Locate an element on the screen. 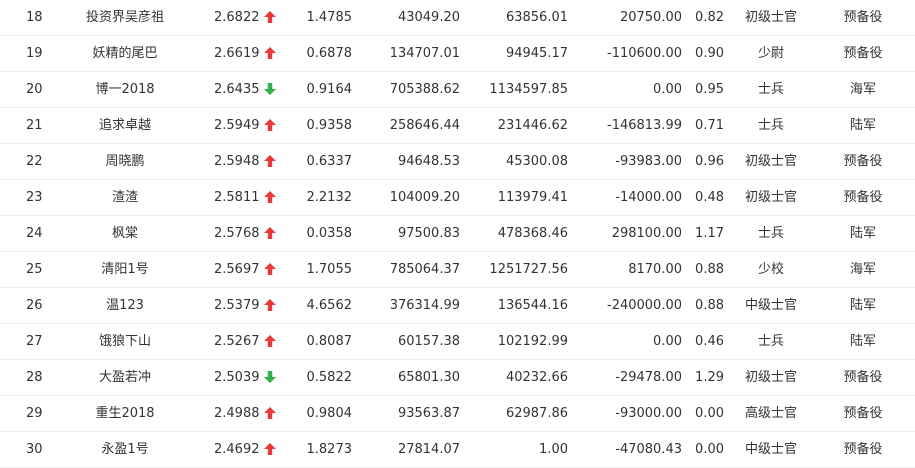  name-cell: 永盈1号 is located at coordinates (125, 450).